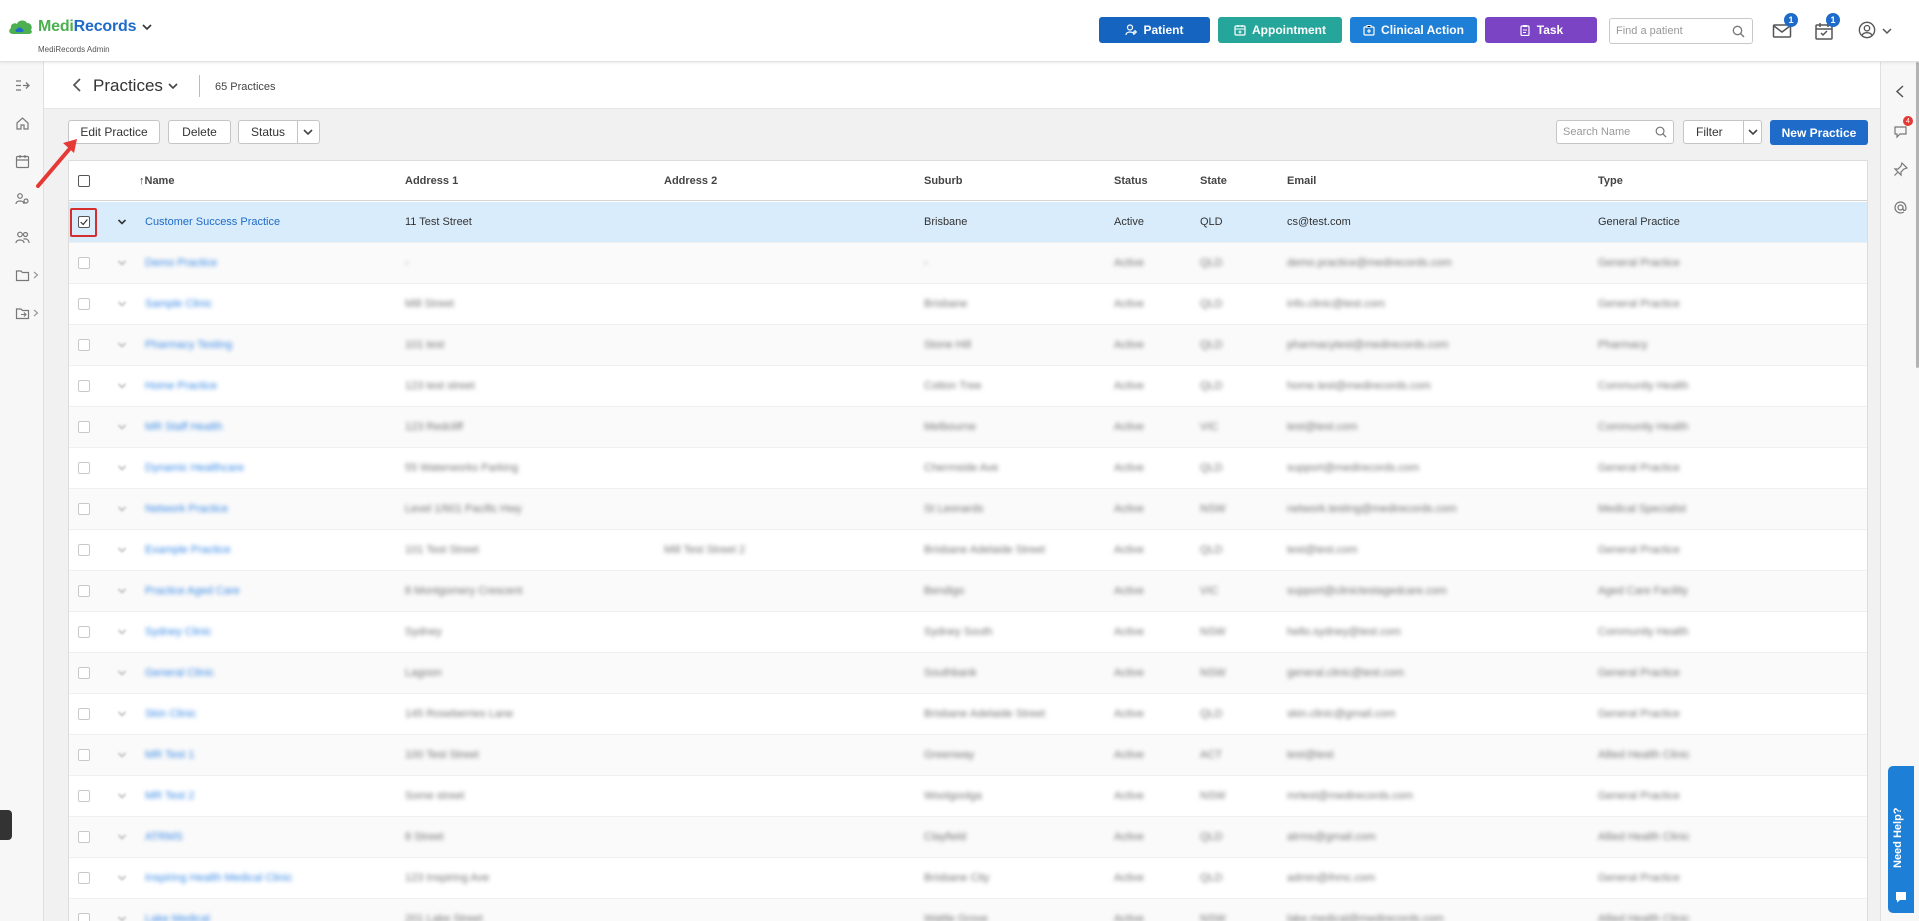  What do you see at coordinates (179, 673) in the screenshot?
I see `cell-name: General Clinic` at bounding box center [179, 673].